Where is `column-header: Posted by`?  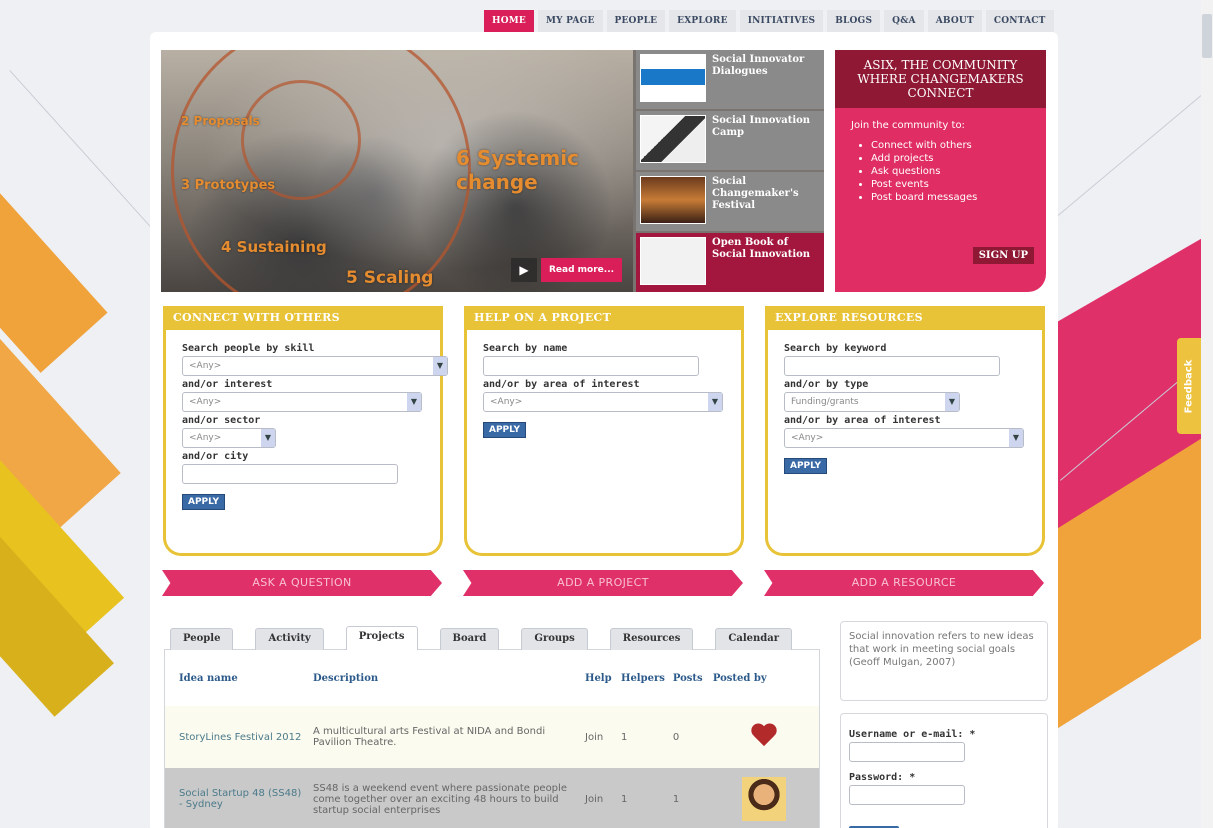 column-header: Posted by is located at coordinates (763, 678).